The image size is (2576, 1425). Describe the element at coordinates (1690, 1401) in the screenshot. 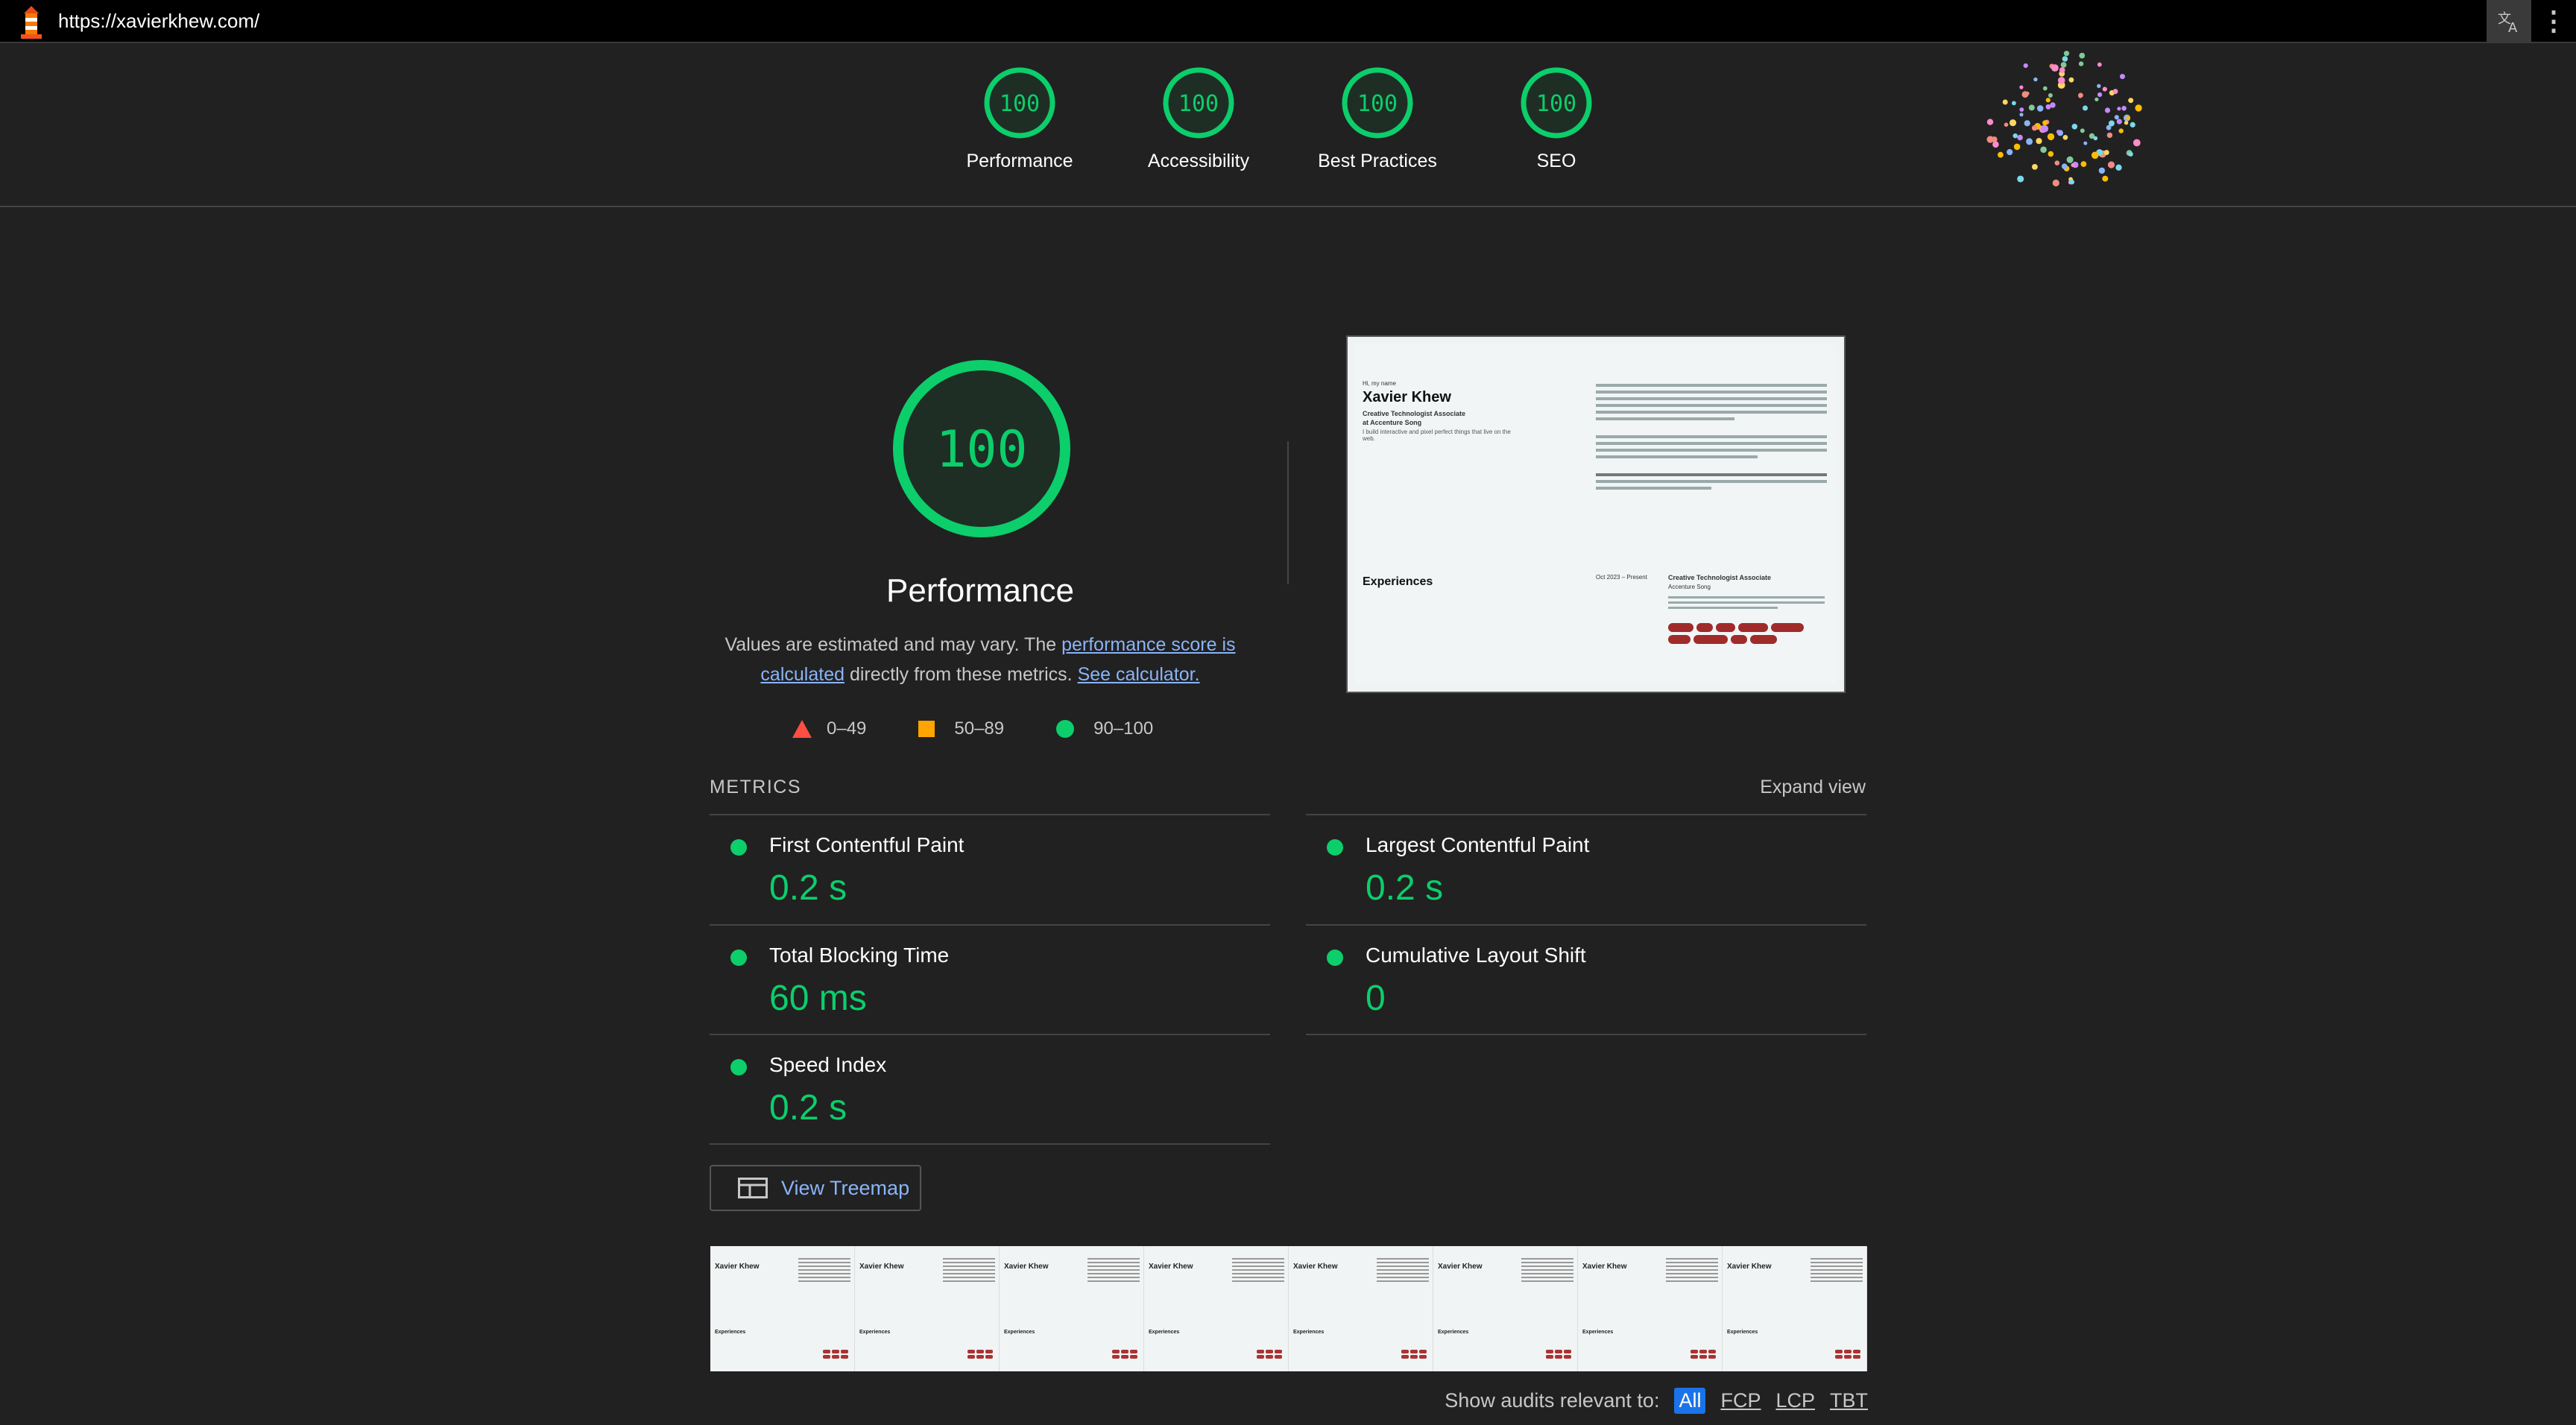

I see `filter-all: All` at that location.